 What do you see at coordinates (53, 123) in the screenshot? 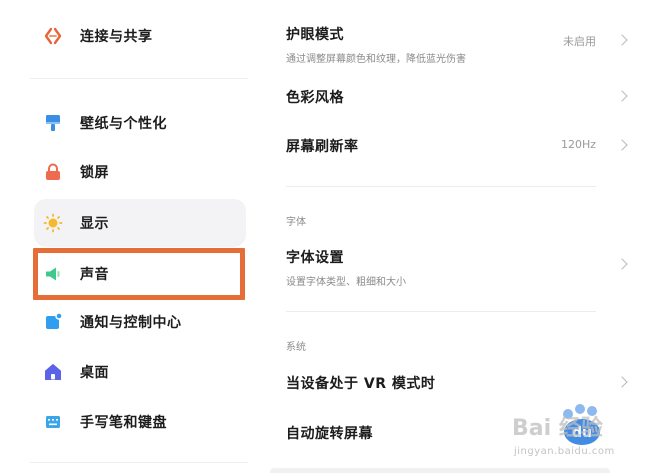
I see `brush-icon` at bounding box center [53, 123].